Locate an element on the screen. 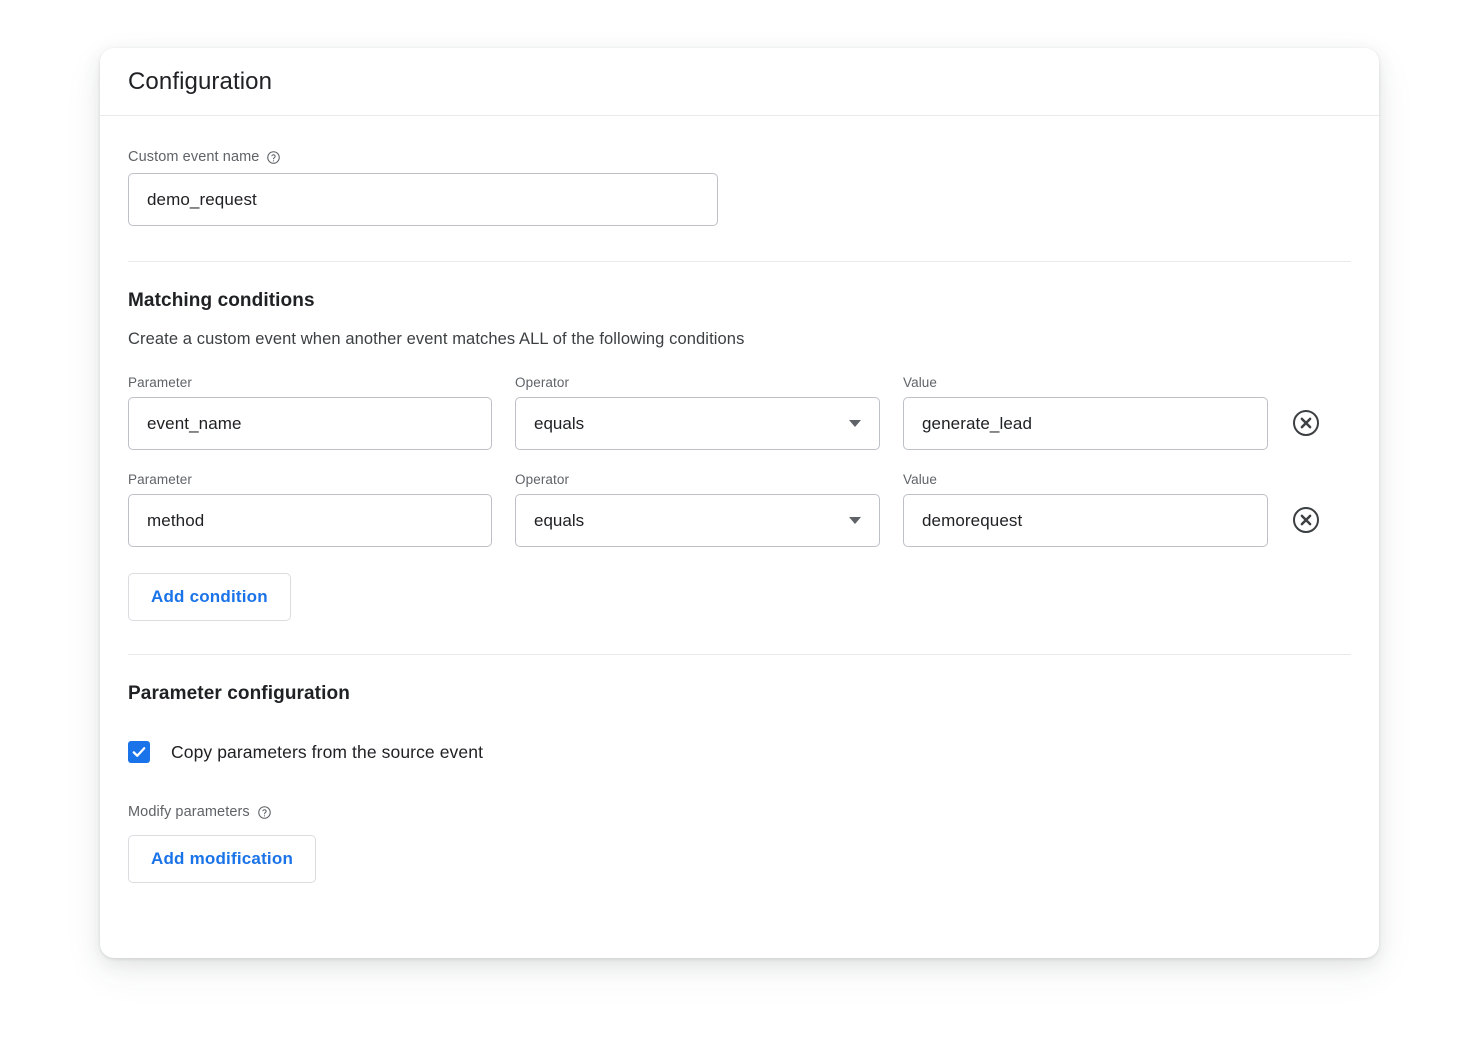 Image resolution: width=1480 pixels, height=1046 pixels. condition-parameter-value: event_name is located at coordinates (194, 423).